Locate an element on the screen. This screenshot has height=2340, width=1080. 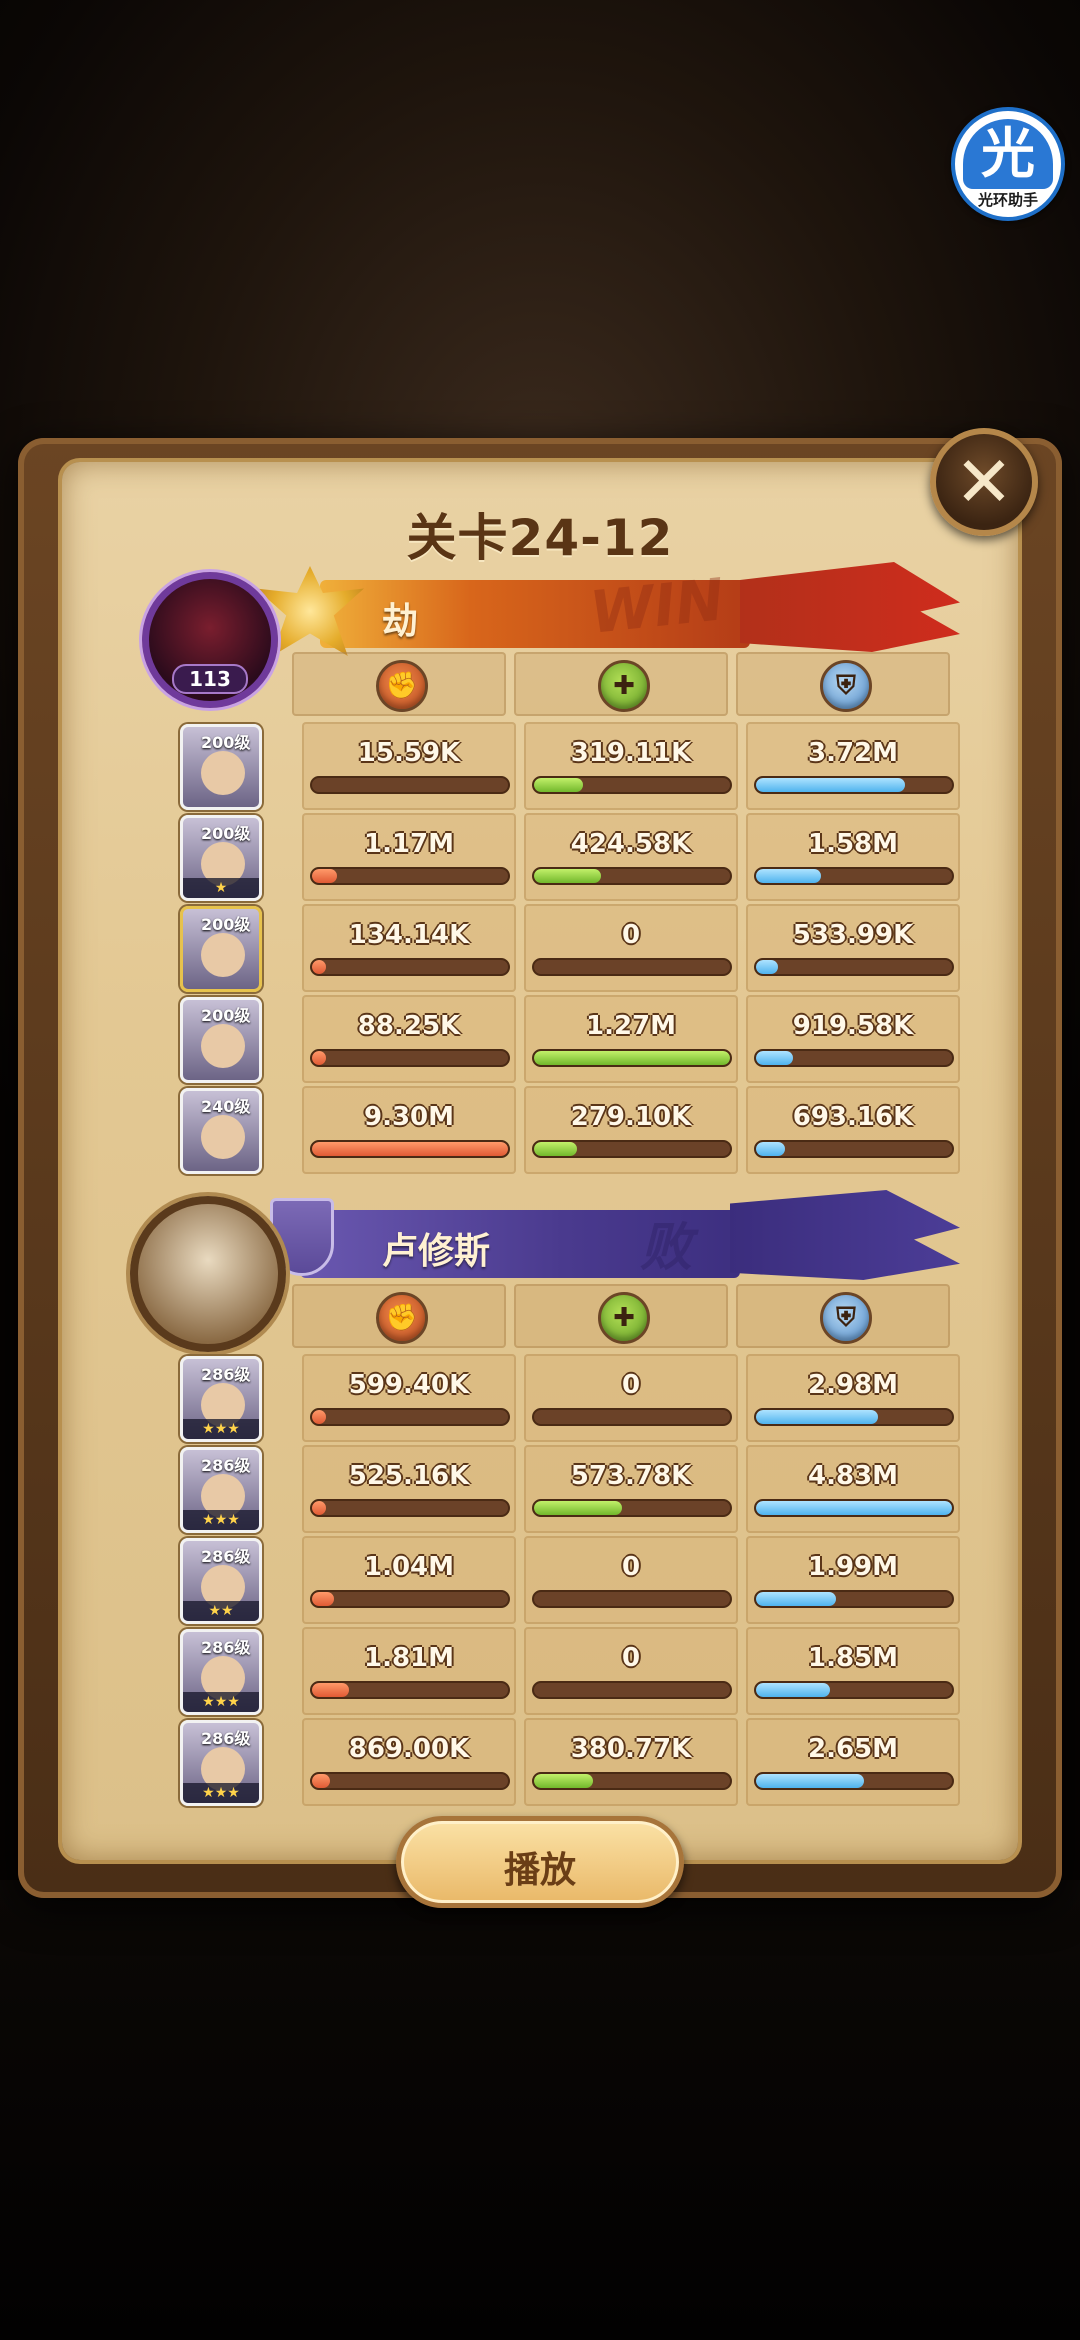
shield-cell: 1.99M is located at coordinates (853, 1580).